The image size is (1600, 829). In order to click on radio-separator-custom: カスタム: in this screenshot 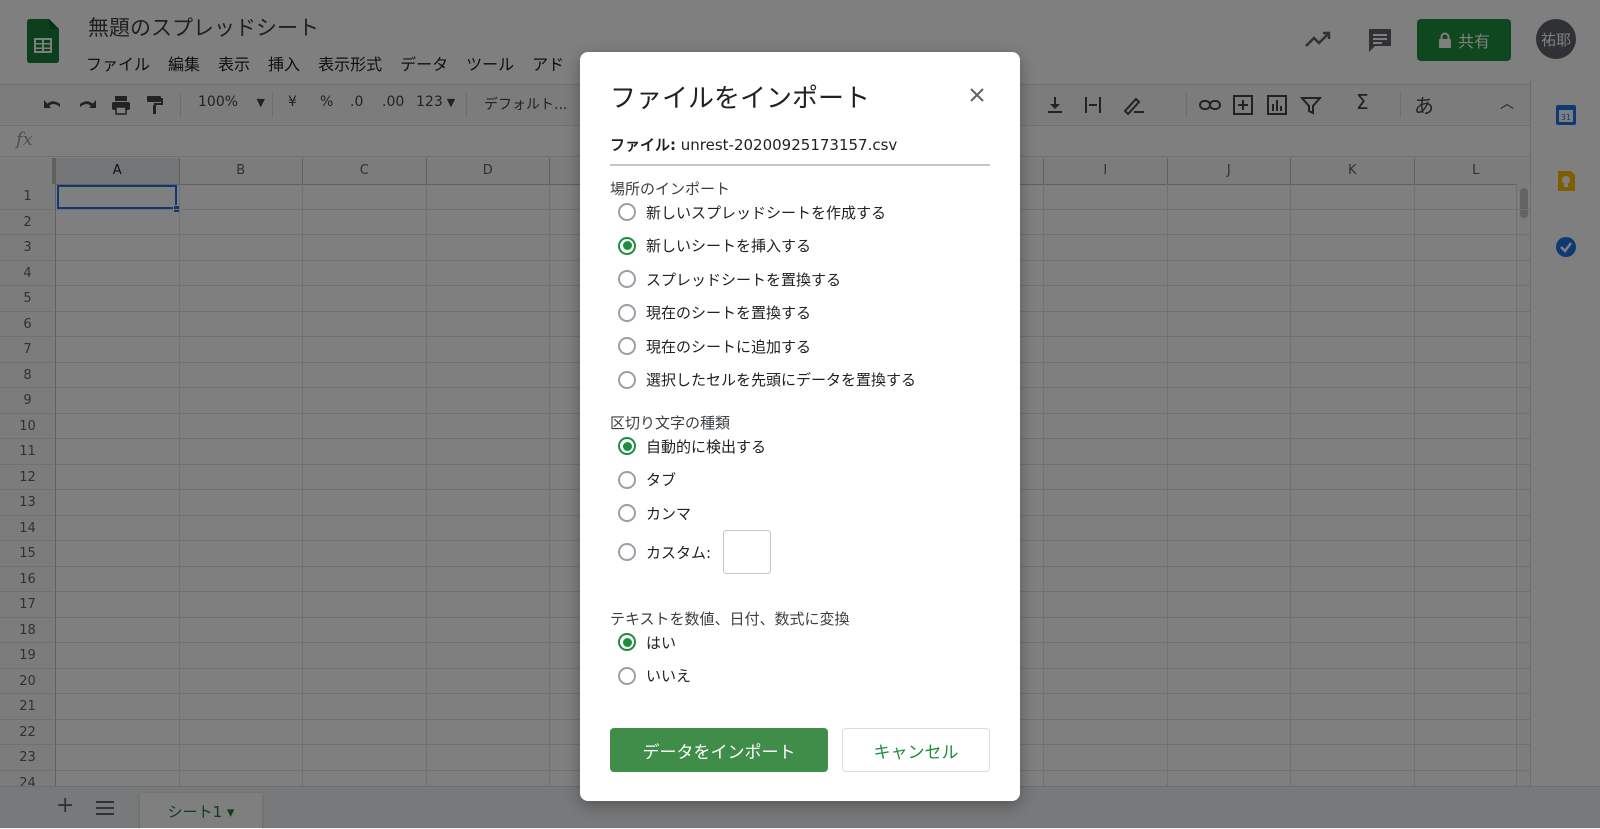, I will do `click(695, 552)`.